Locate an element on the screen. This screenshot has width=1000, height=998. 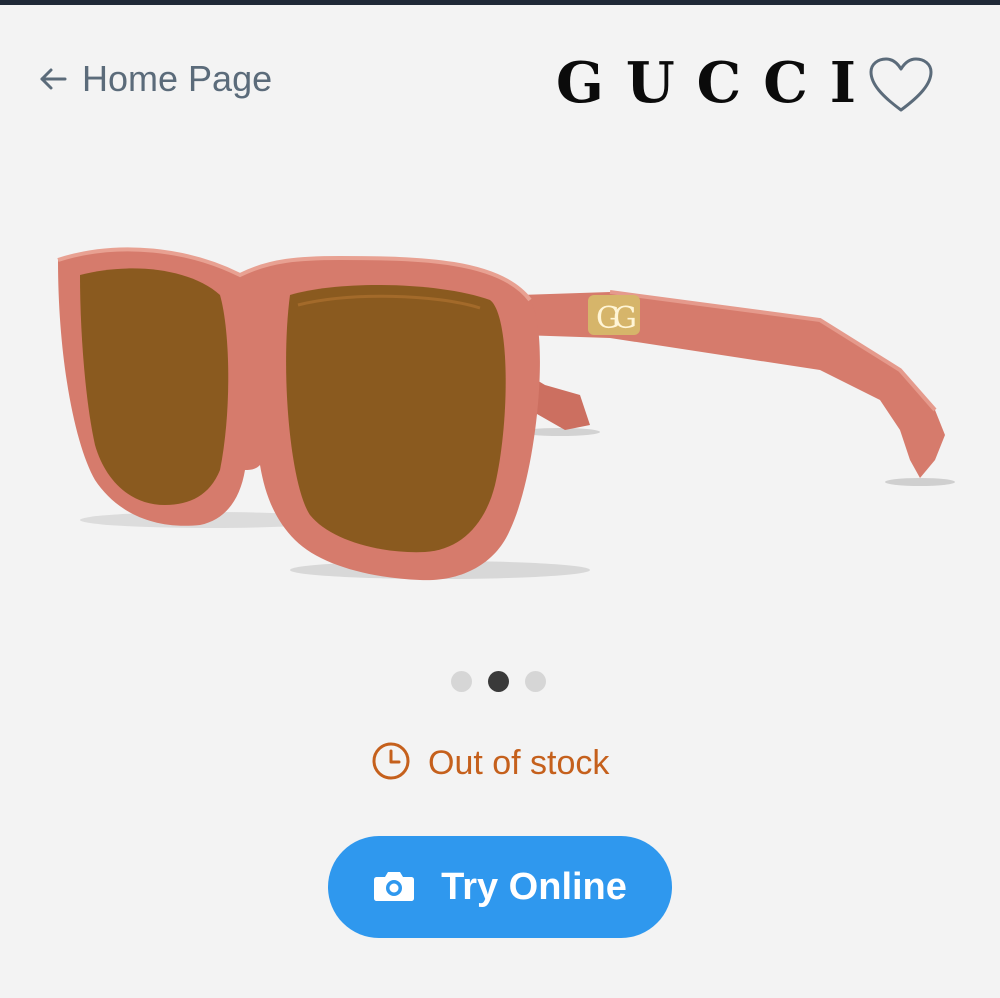
svg-text: G is located at coordinates (625, 318).